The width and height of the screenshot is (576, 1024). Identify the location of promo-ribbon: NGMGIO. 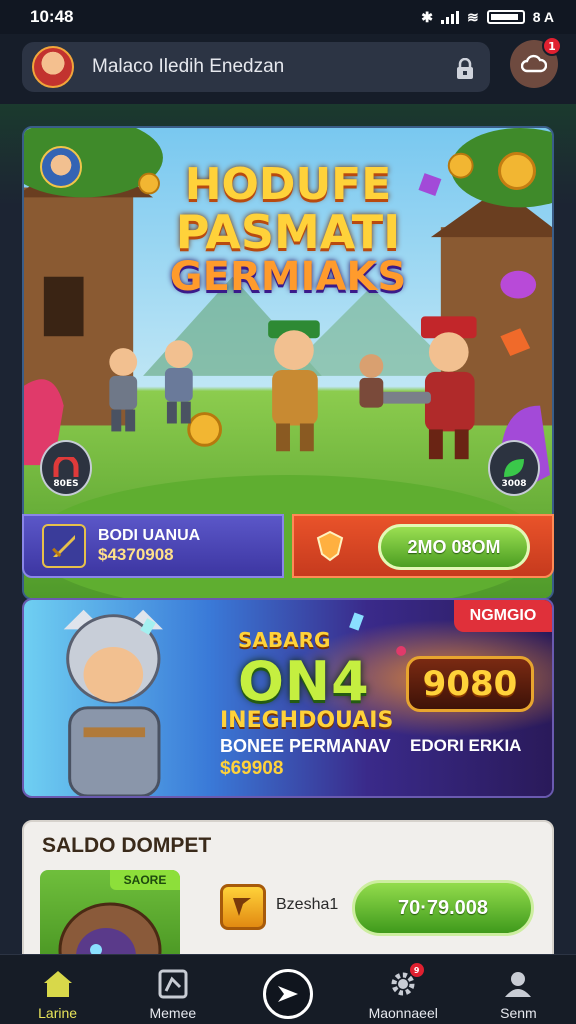
(503, 616).